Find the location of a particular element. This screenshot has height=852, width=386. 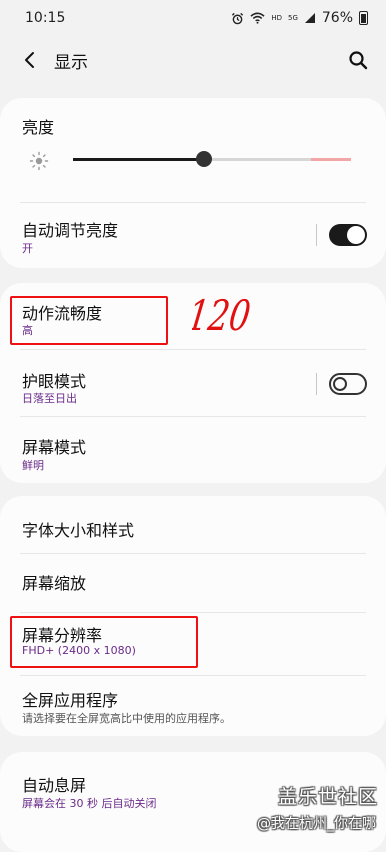

brightness-slider is located at coordinates (212, 159).